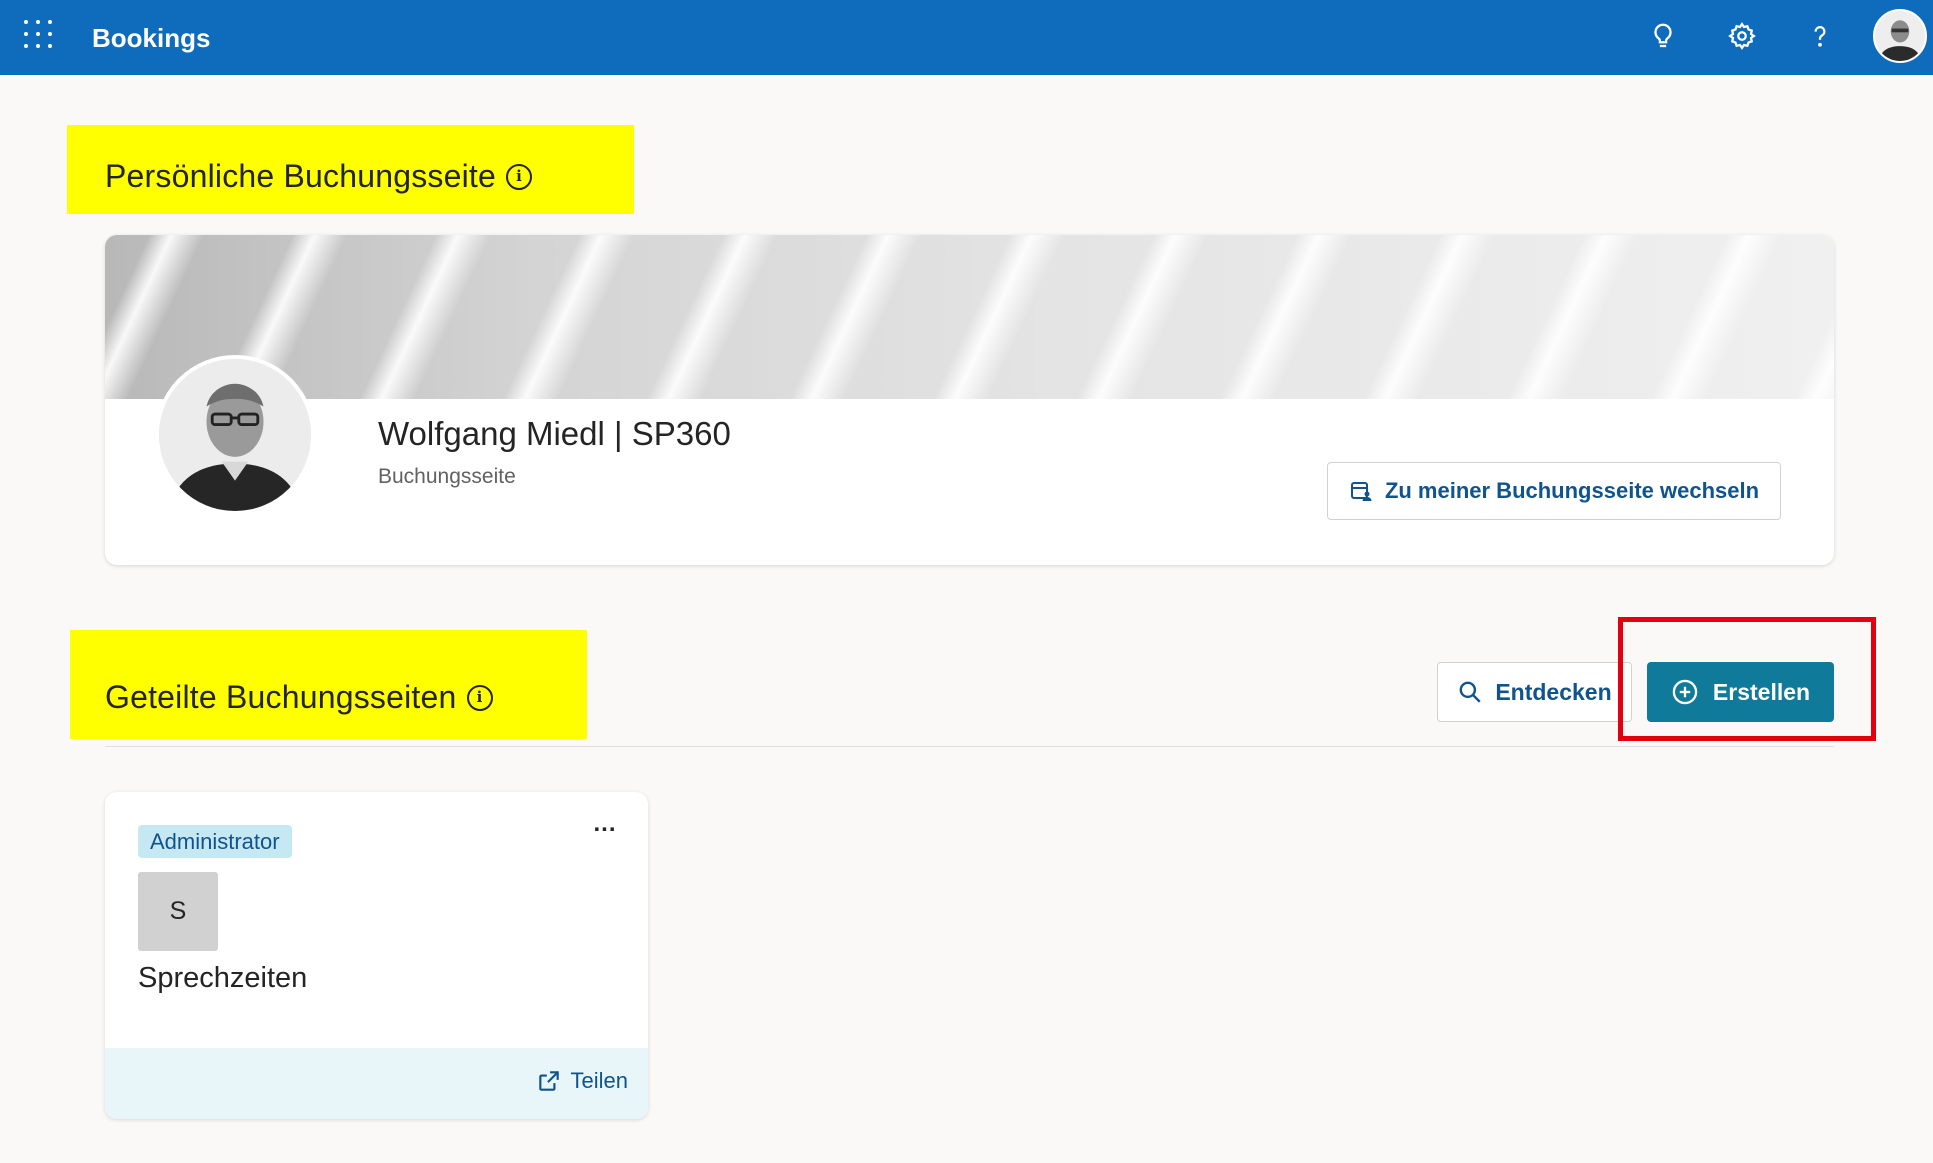 This screenshot has width=1933, height=1163. What do you see at coordinates (447, 476) in the screenshot?
I see `owner-subtitle: Buchungsseite` at bounding box center [447, 476].